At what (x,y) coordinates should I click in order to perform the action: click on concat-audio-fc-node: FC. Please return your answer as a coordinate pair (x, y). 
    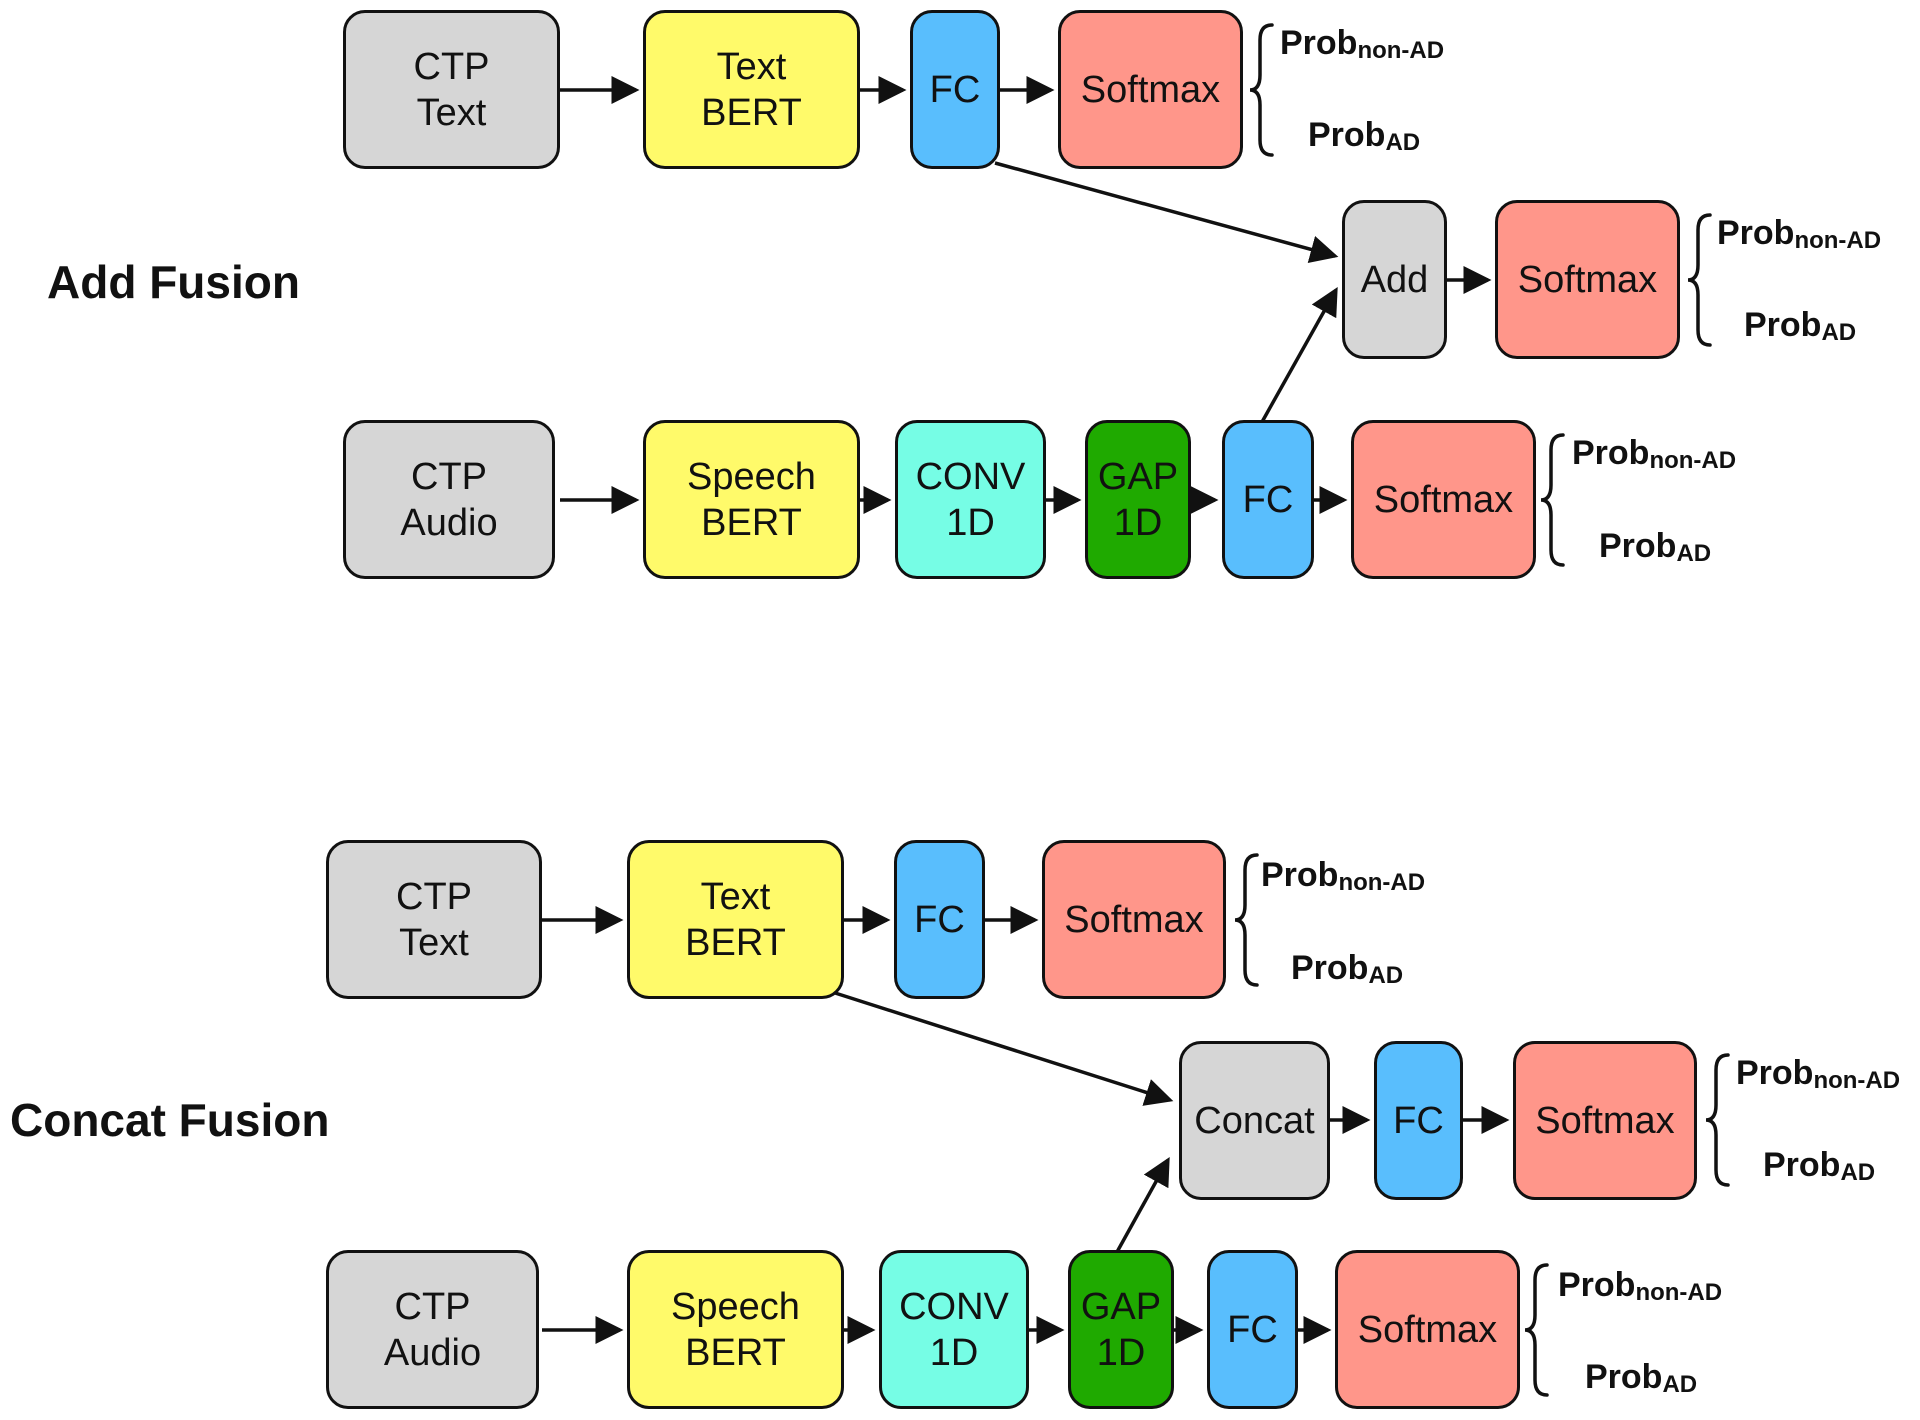
    Looking at the image, I should click on (1252, 1329).